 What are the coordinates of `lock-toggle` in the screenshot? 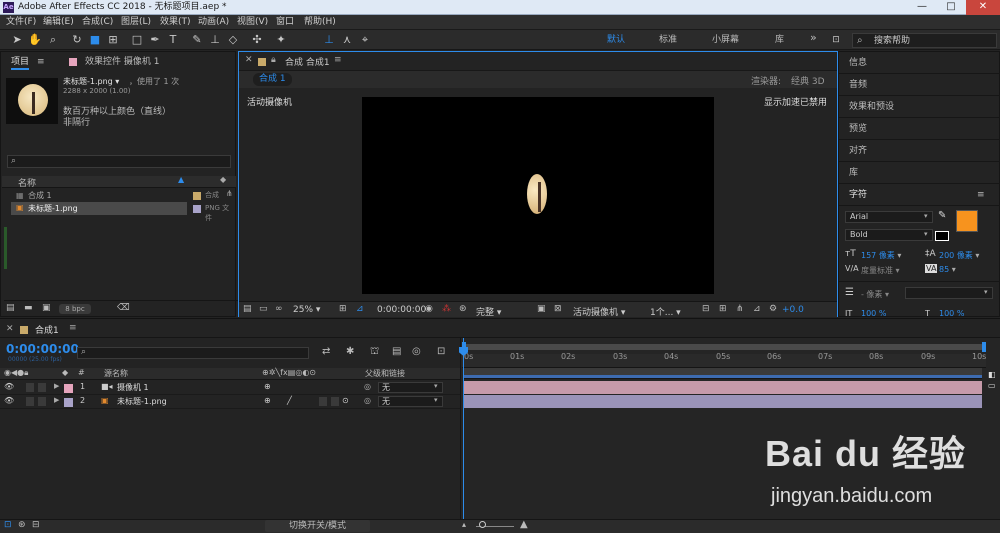 It's located at (42, 387).